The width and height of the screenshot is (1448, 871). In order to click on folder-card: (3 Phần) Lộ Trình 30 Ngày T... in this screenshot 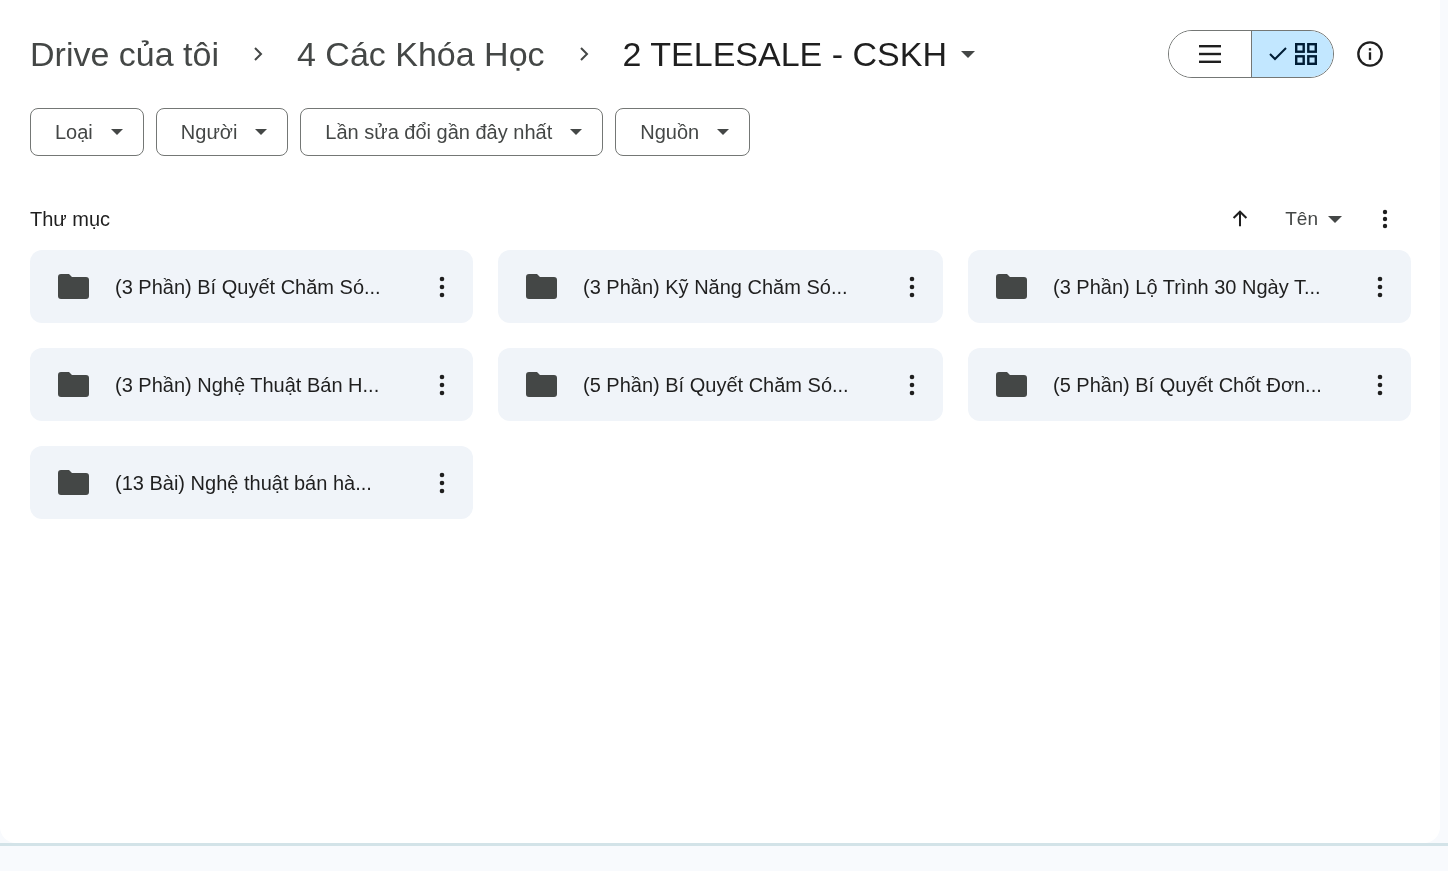, I will do `click(1189, 286)`.